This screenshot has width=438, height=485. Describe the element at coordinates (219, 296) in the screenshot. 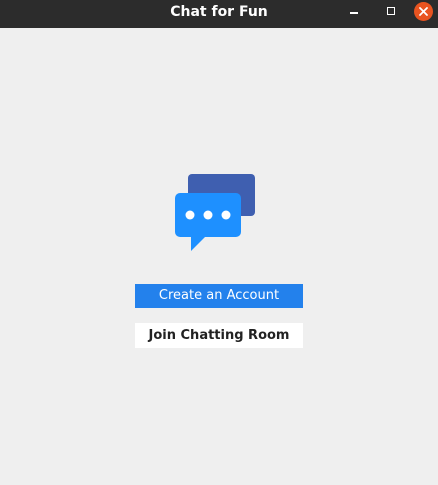

I see `create-account-button: Create an Account` at that location.